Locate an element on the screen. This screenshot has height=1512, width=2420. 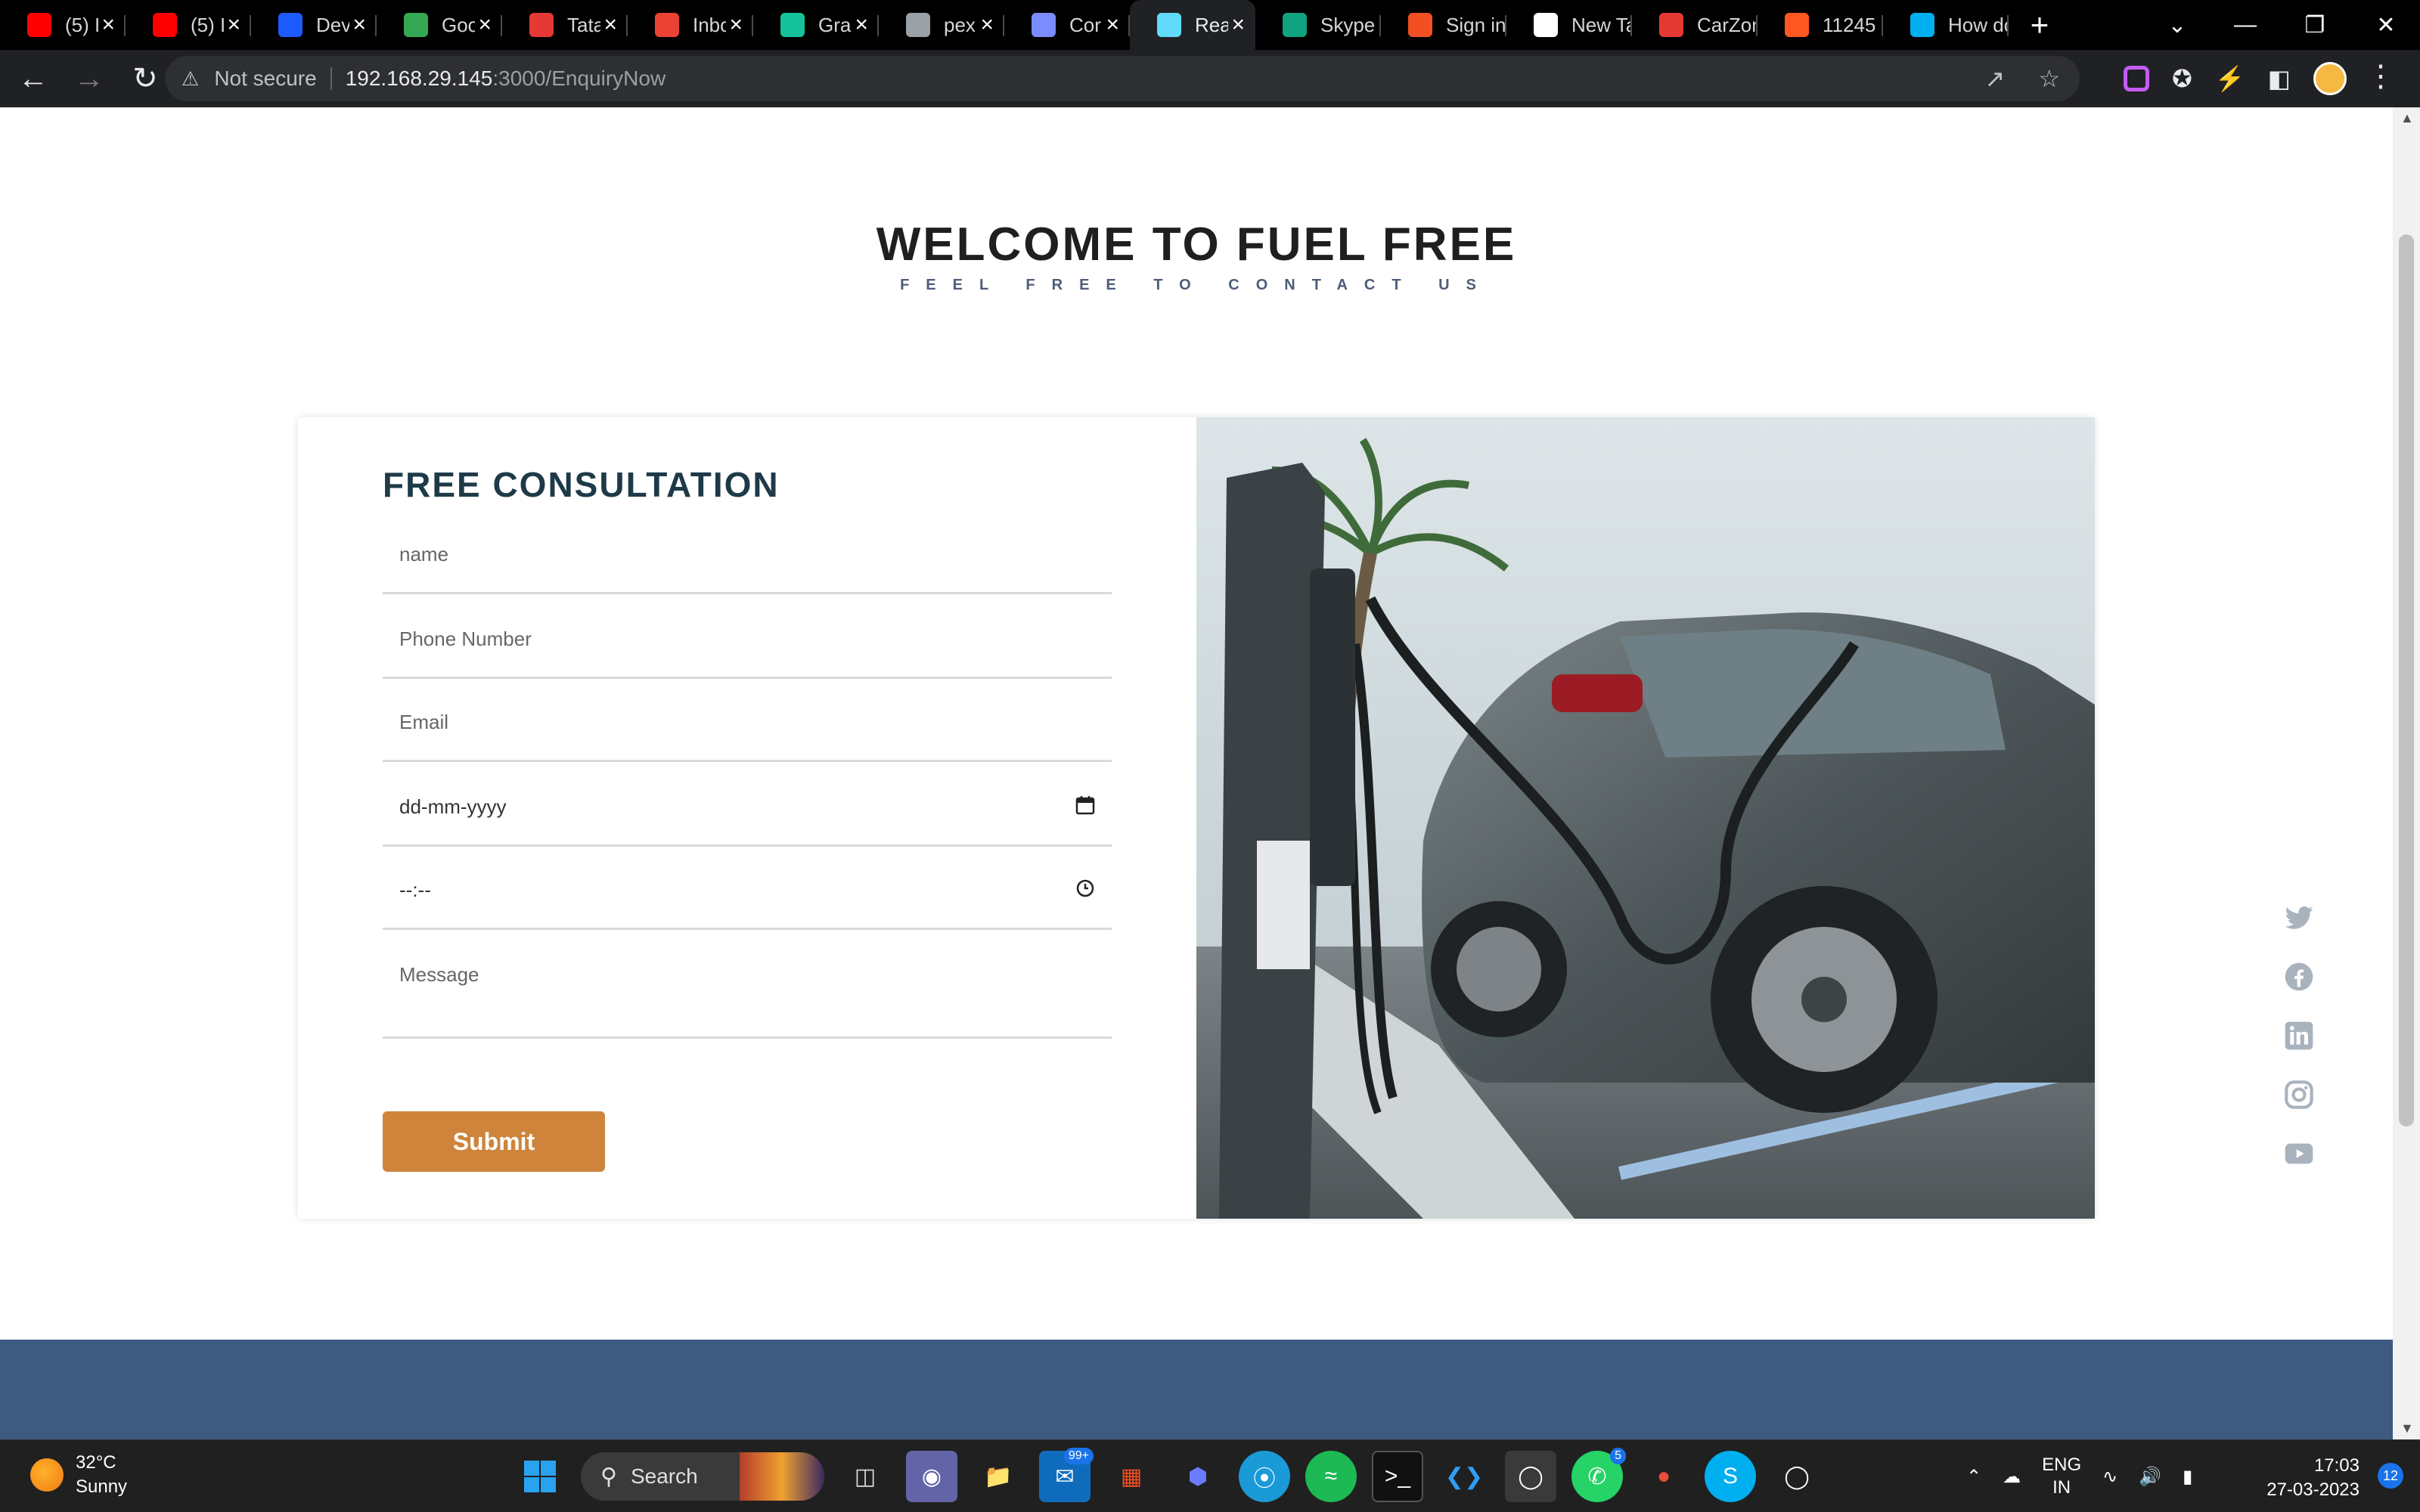
spotify-icon: ≈ is located at coordinates (1331, 1476).